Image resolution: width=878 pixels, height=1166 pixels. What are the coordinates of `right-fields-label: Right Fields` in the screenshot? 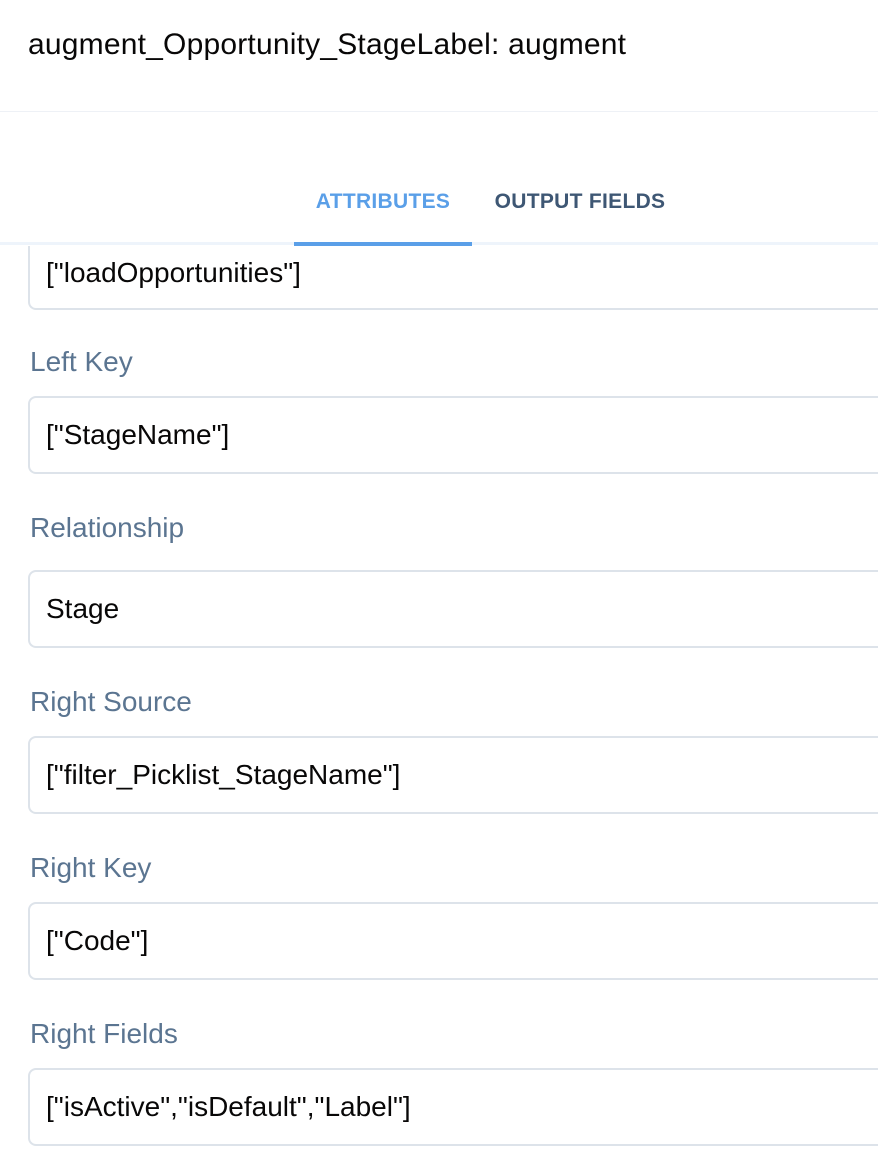 It's located at (104, 1033).